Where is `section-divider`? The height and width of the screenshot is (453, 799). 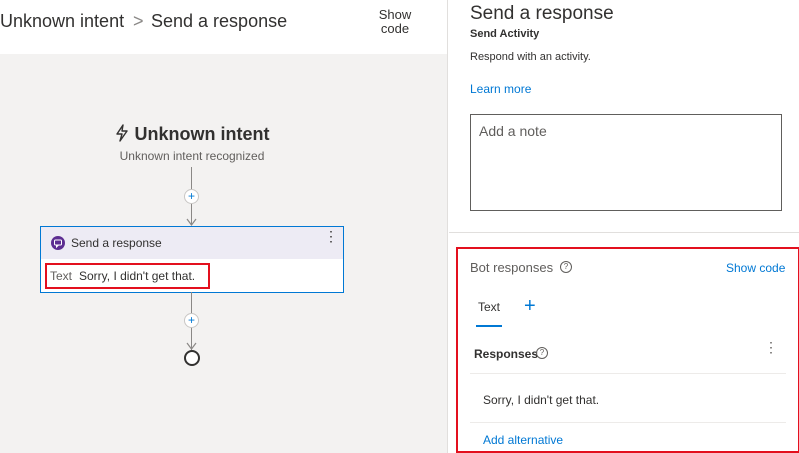
section-divider is located at coordinates (624, 232).